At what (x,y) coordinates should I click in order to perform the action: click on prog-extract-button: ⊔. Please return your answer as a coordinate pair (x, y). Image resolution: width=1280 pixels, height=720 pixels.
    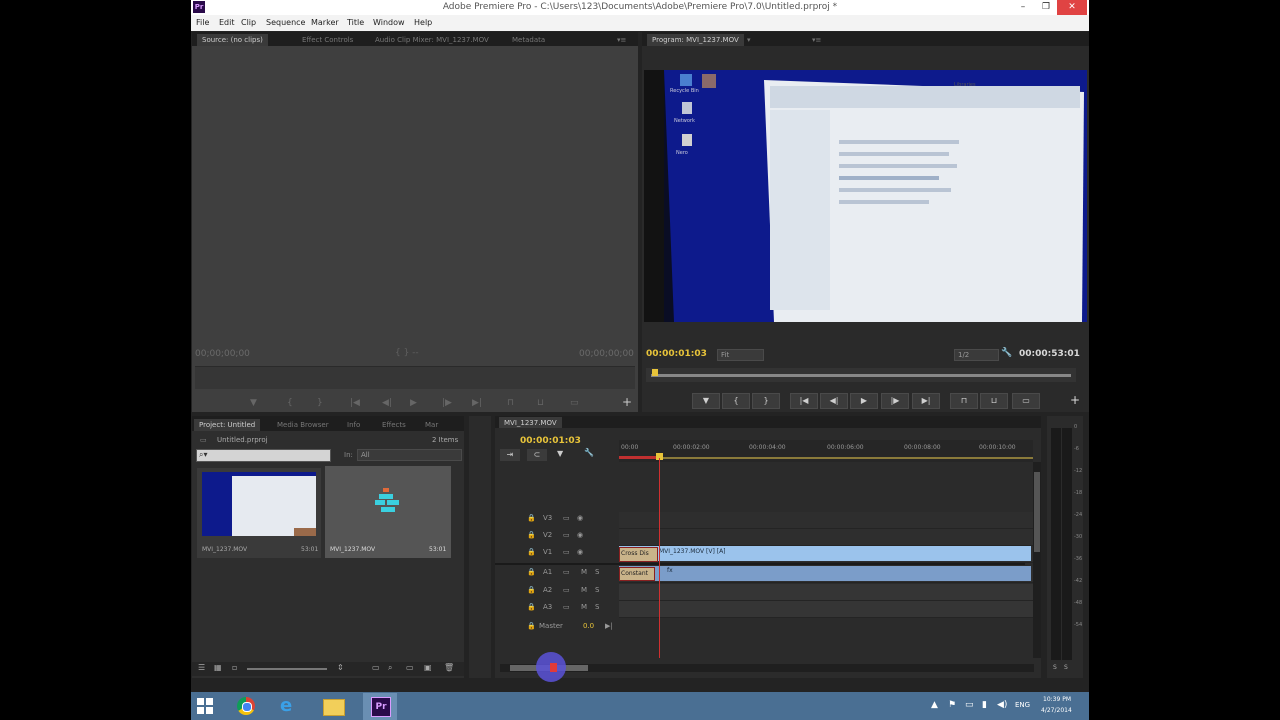
    Looking at the image, I should click on (994, 401).